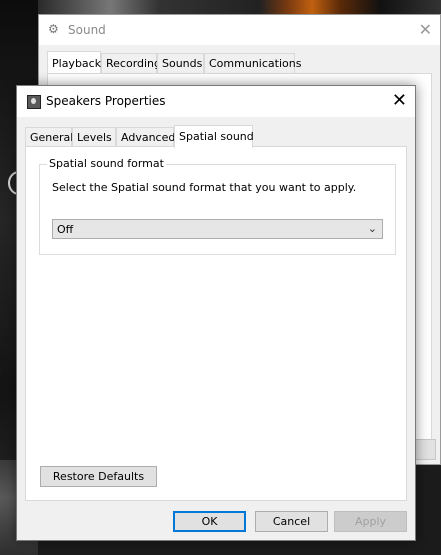  What do you see at coordinates (131, 63) in the screenshot?
I see `tab-recording: Recording` at bounding box center [131, 63].